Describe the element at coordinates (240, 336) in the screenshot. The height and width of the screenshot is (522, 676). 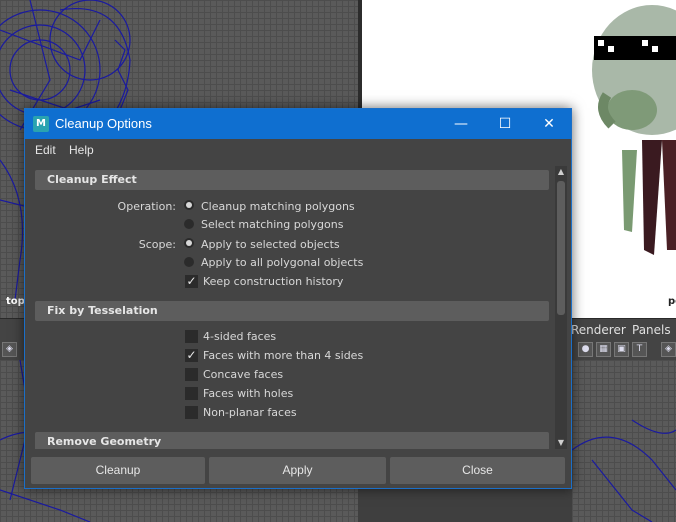
I see `four-sided-faces-label: 4-sided faces` at that location.